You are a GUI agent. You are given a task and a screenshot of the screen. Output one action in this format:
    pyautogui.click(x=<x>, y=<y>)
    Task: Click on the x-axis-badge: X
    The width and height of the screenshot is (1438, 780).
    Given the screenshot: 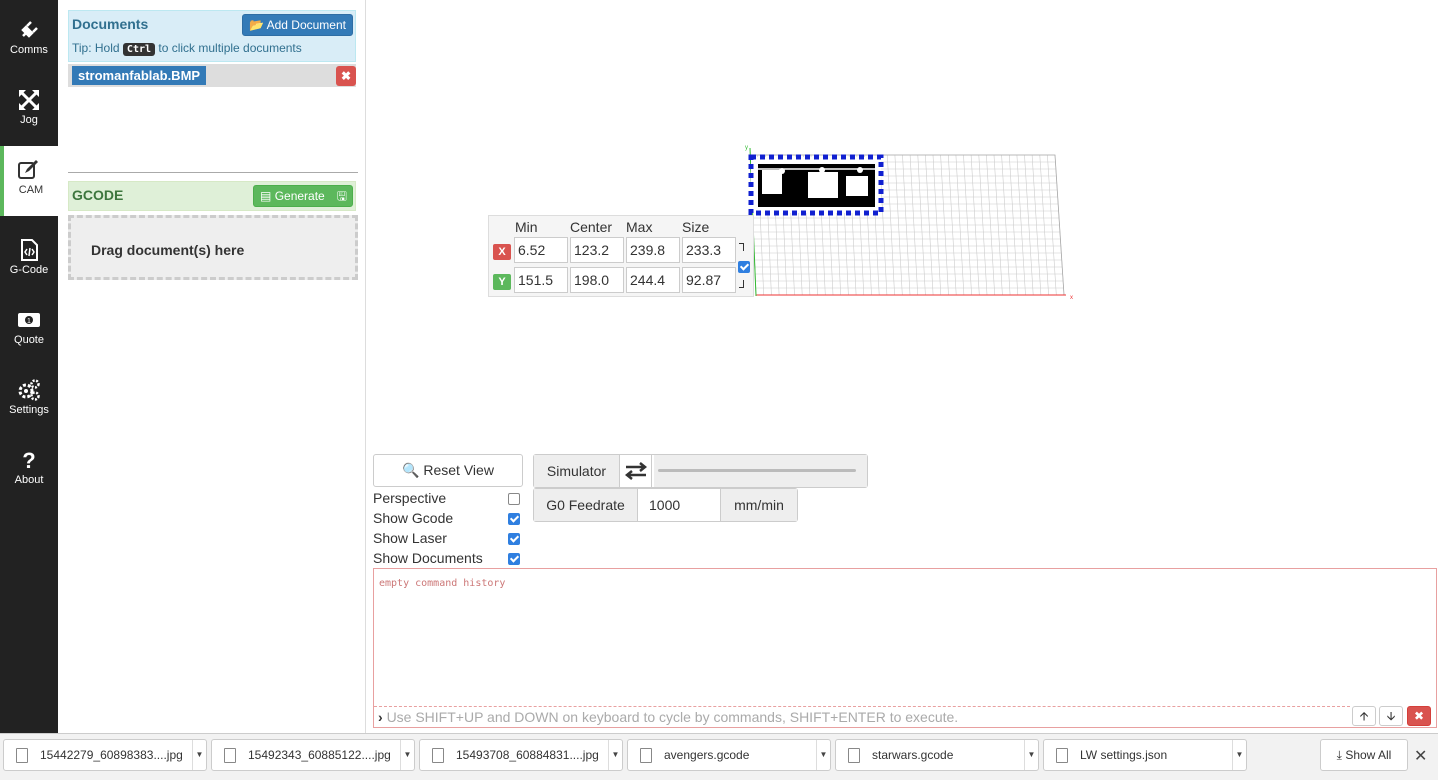 What is the action you would take?
    pyautogui.click(x=502, y=252)
    